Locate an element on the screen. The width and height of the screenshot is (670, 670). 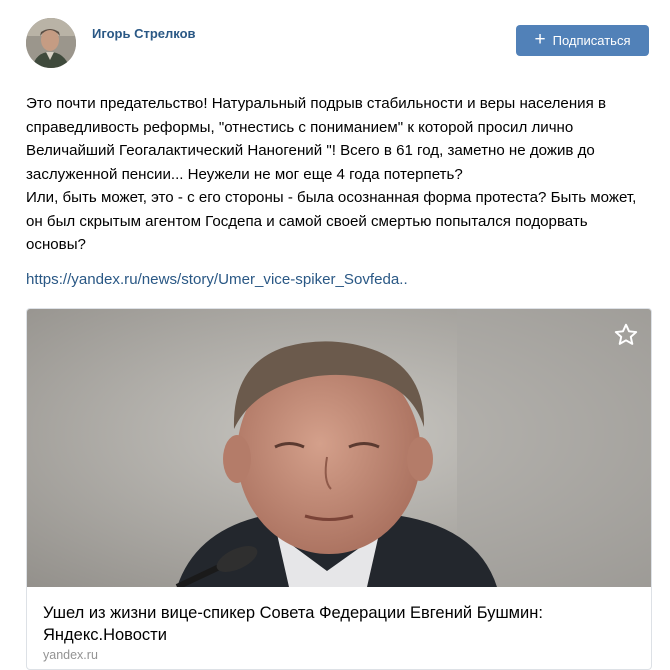
star-icon is located at coordinates (626, 335).